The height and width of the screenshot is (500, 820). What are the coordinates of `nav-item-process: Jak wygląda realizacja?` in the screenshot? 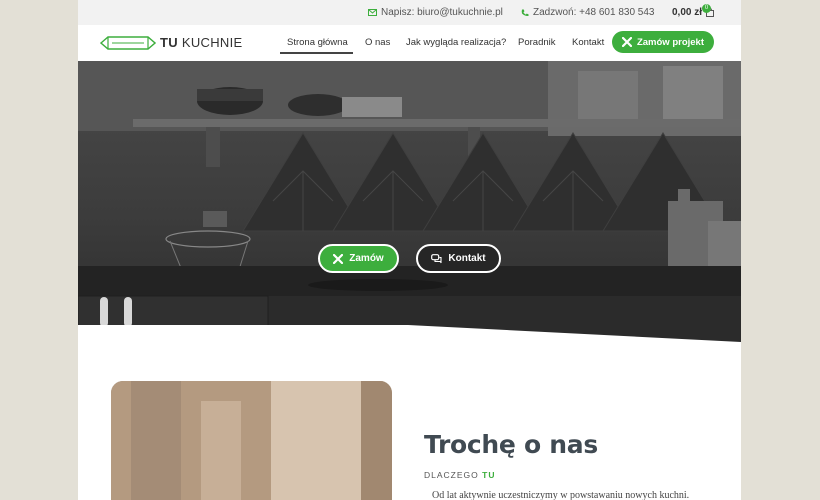 It's located at (456, 42).